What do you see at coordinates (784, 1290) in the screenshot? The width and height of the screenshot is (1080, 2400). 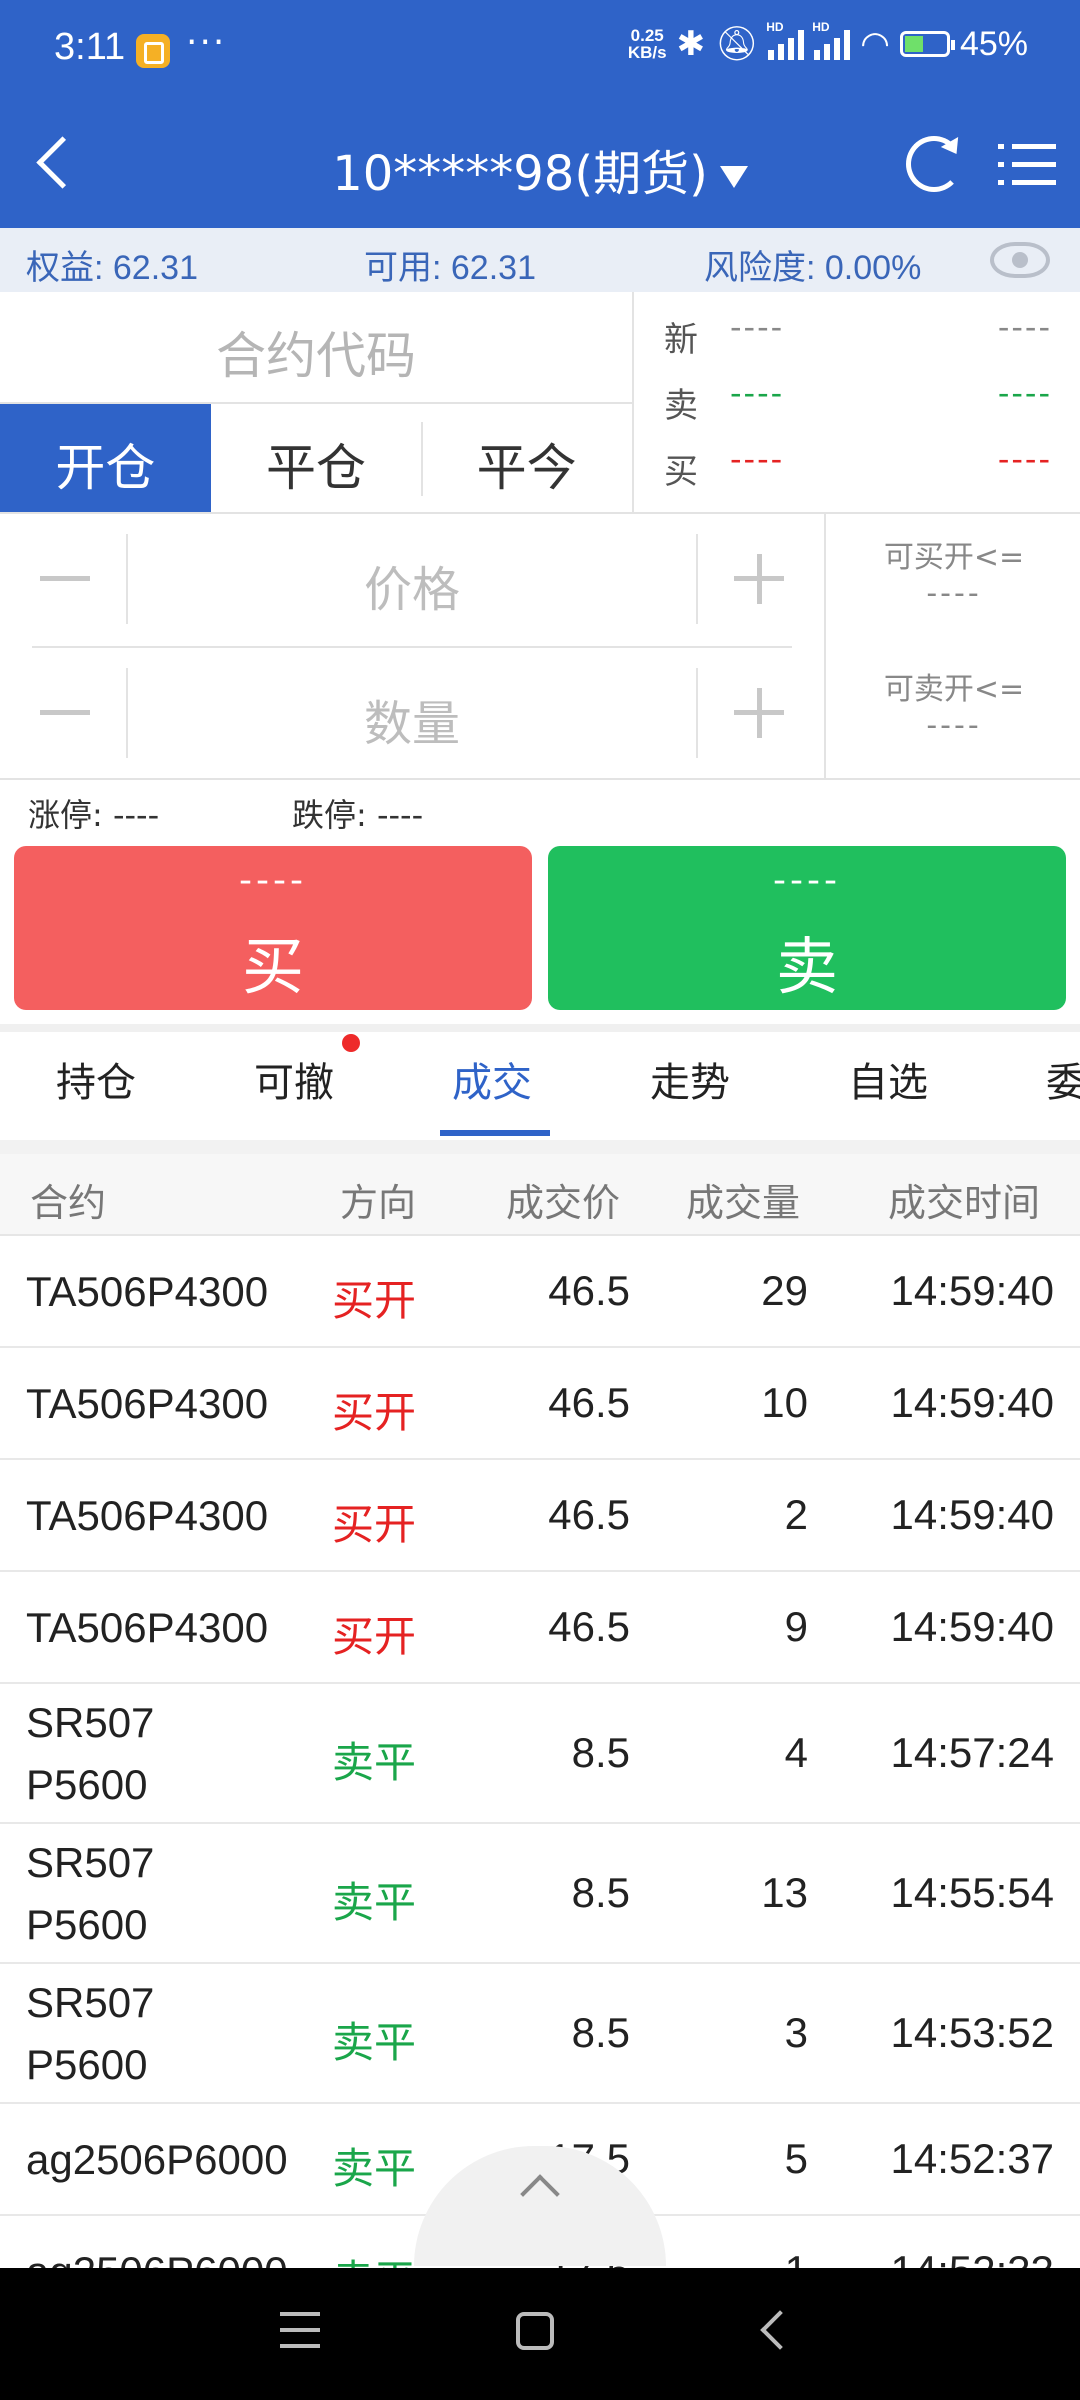 I see `cell-volume: 29` at bounding box center [784, 1290].